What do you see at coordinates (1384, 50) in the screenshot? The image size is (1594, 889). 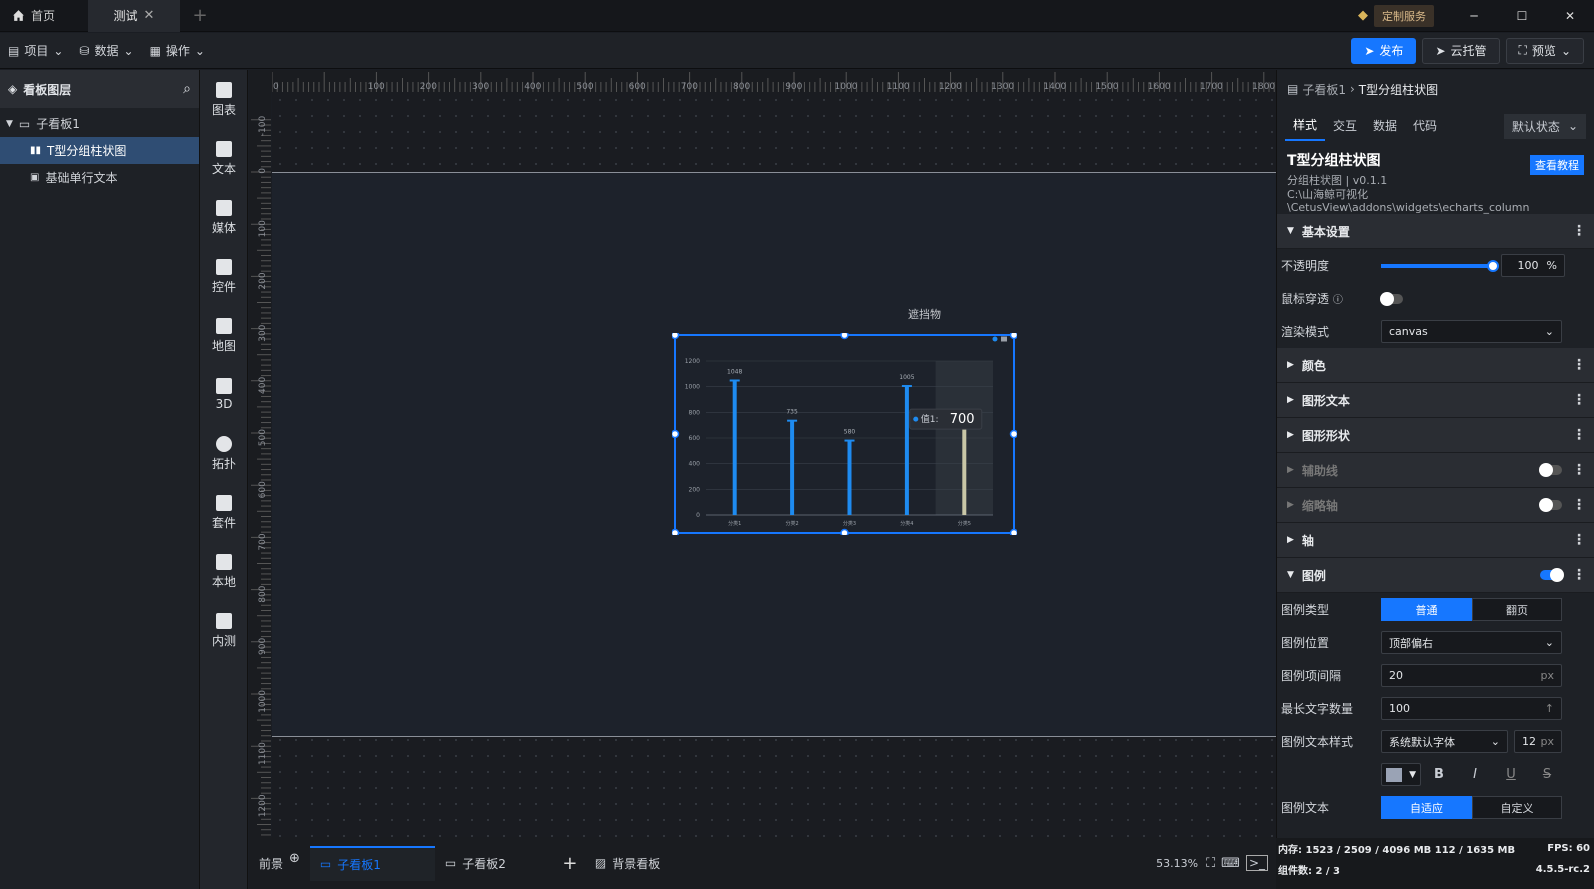 I see `publish-button: ➤ 发布` at bounding box center [1384, 50].